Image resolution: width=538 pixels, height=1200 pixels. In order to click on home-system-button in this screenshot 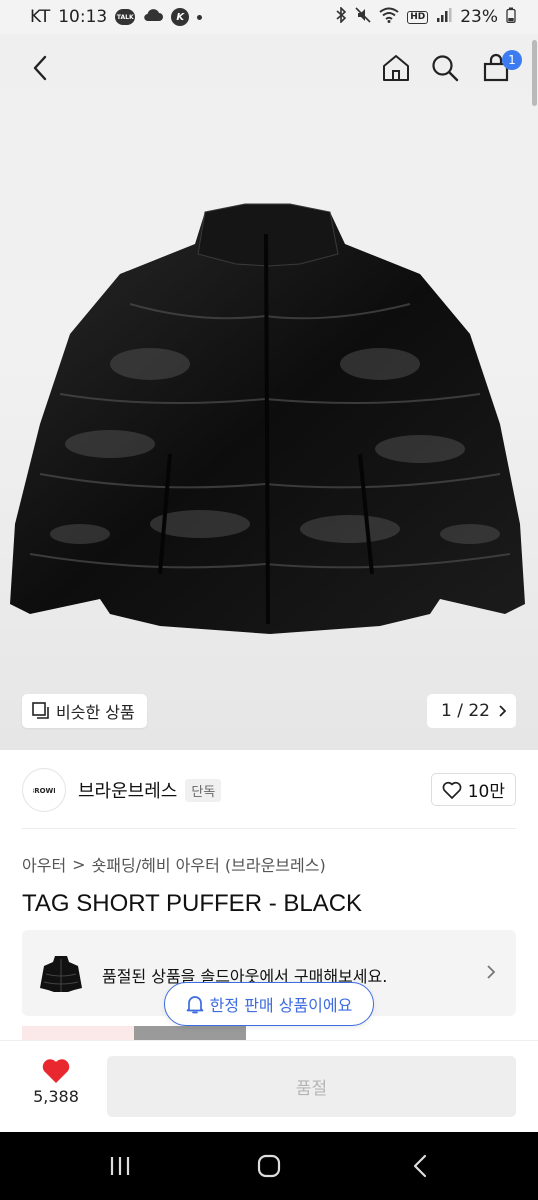, I will do `click(269, 1166)`.